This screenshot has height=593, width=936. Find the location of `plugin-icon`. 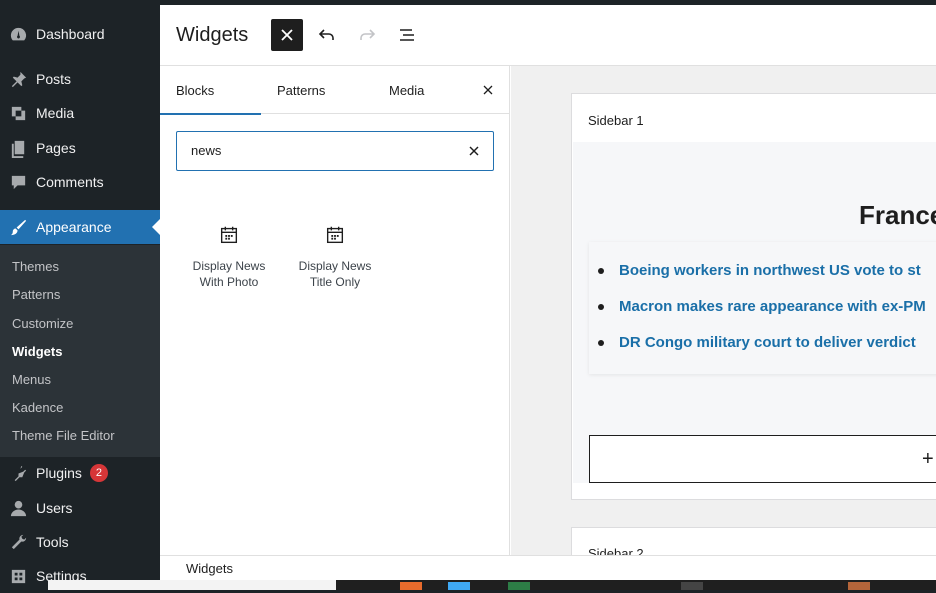

plugin-icon is located at coordinates (18, 473).